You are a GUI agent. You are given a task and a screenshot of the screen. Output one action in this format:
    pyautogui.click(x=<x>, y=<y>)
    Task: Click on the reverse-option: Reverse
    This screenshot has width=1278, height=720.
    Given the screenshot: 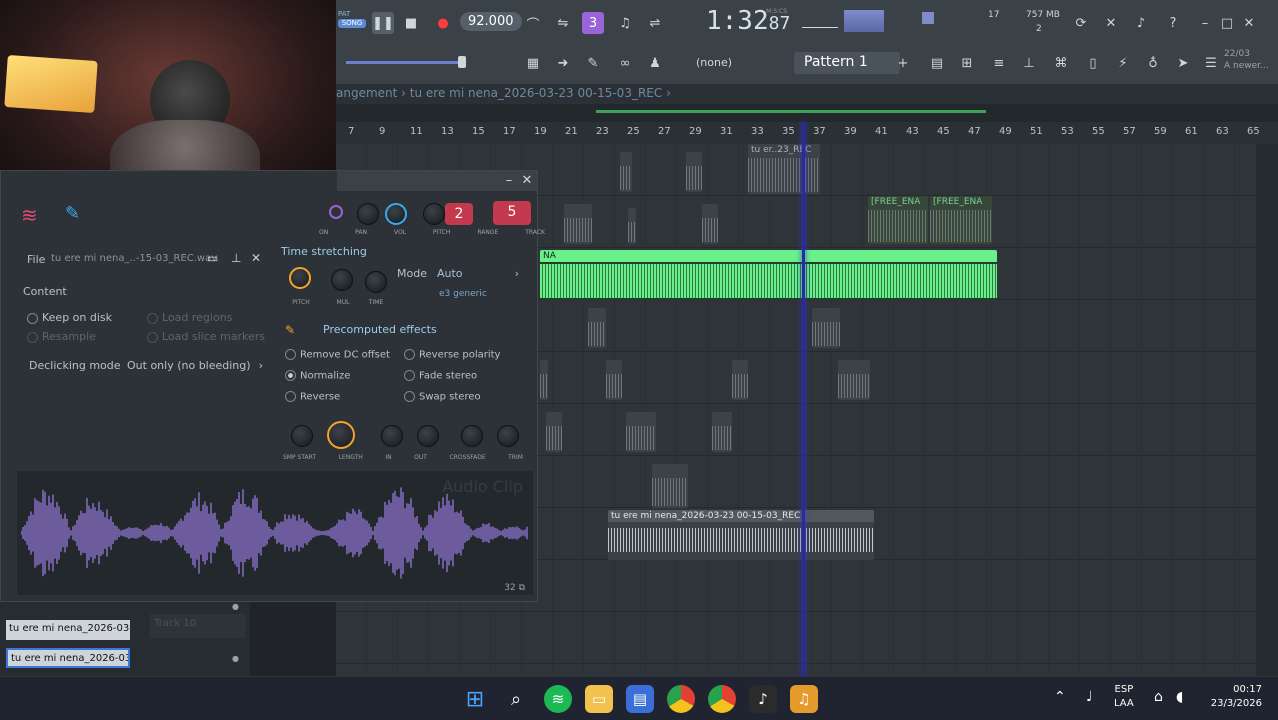 What is the action you would take?
    pyautogui.click(x=312, y=397)
    